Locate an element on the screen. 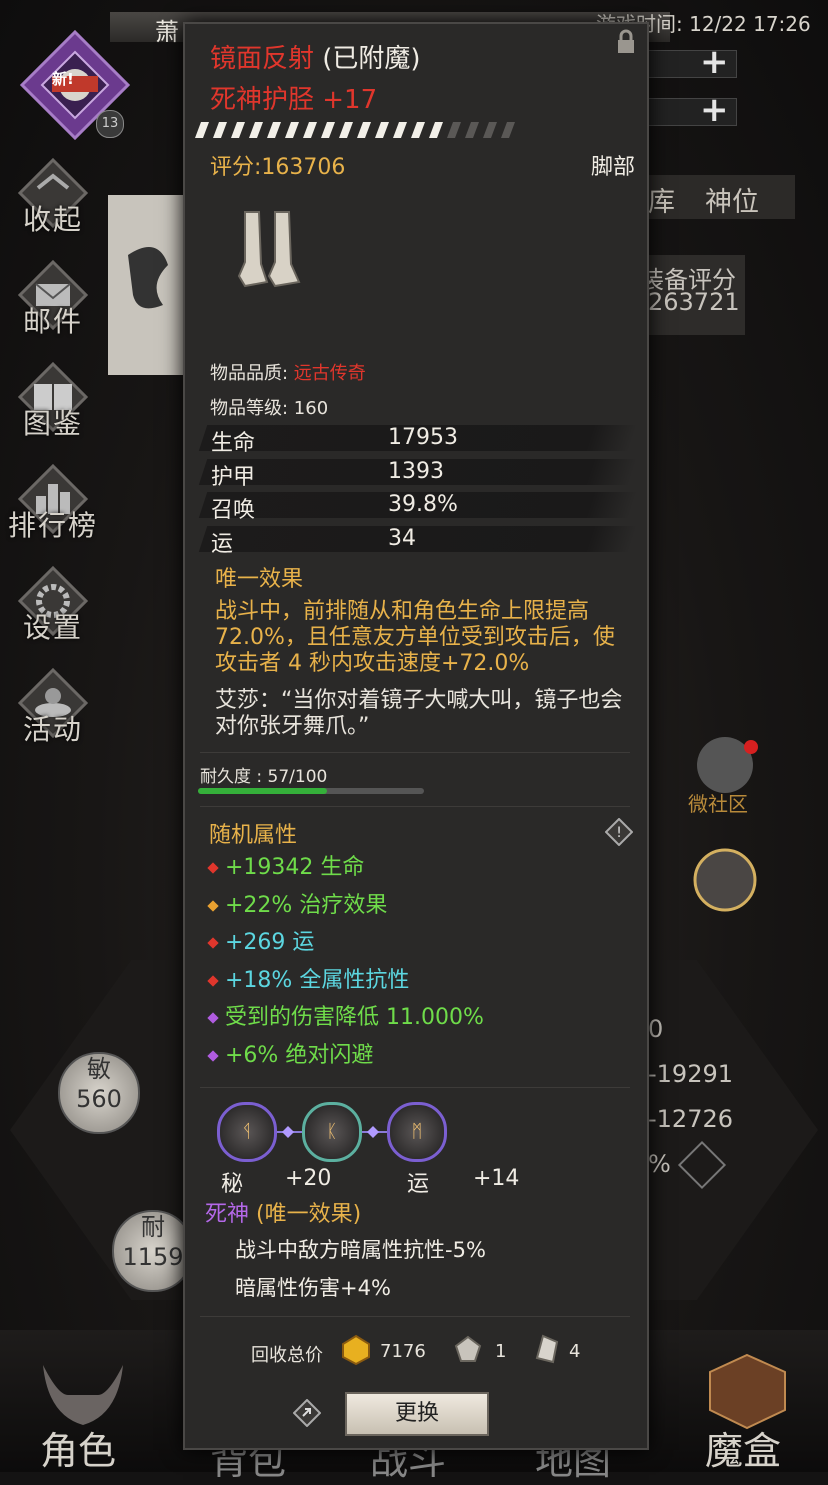 The image size is (828, 1485). right-stat-value: -19291 is located at coordinates (691, 1074).